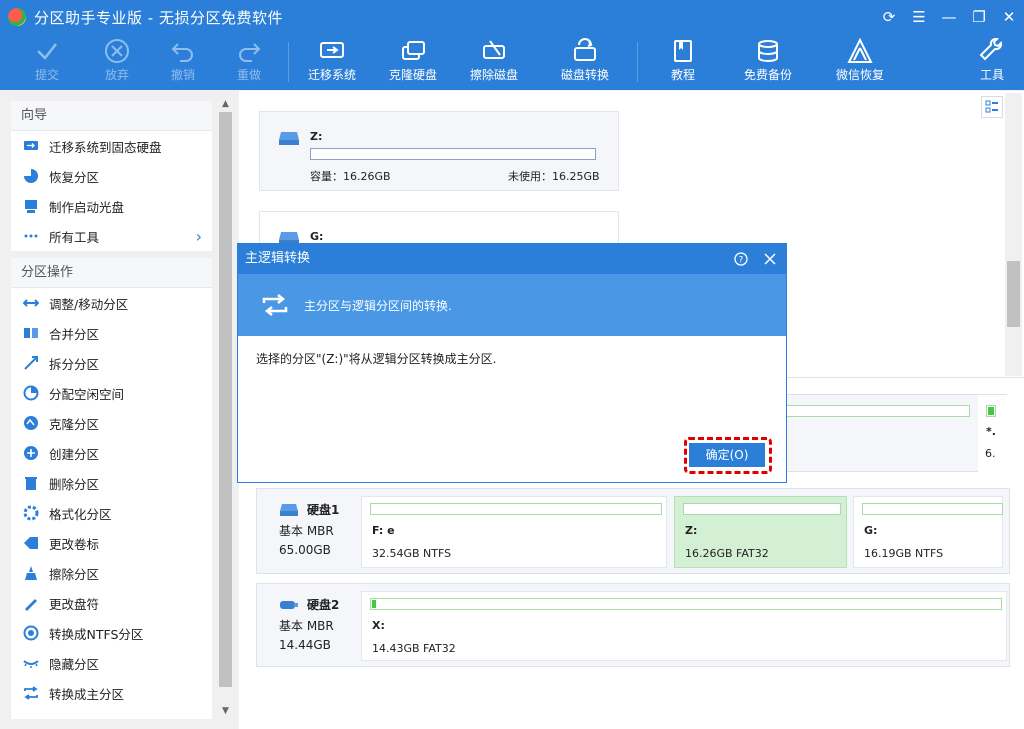 This screenshot has width=1024, height=729. I want to click on allocate-icon, so click(31, 393).